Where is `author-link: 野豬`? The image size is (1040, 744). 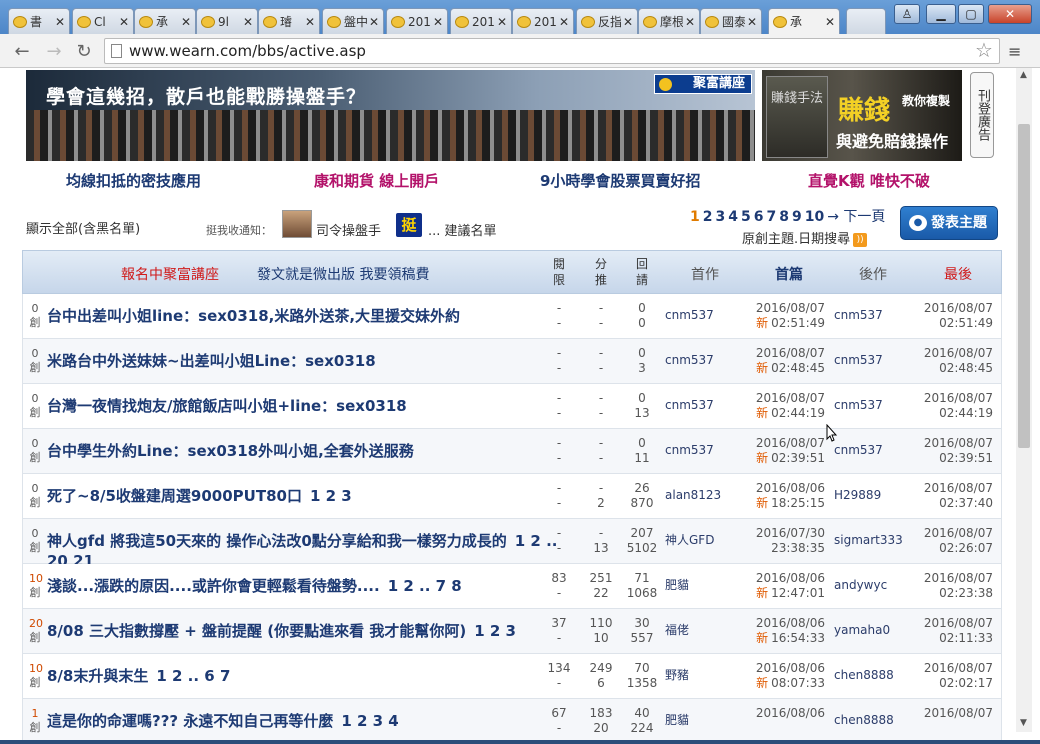 author-link: 野豬 is located at coordinates (677, 675).